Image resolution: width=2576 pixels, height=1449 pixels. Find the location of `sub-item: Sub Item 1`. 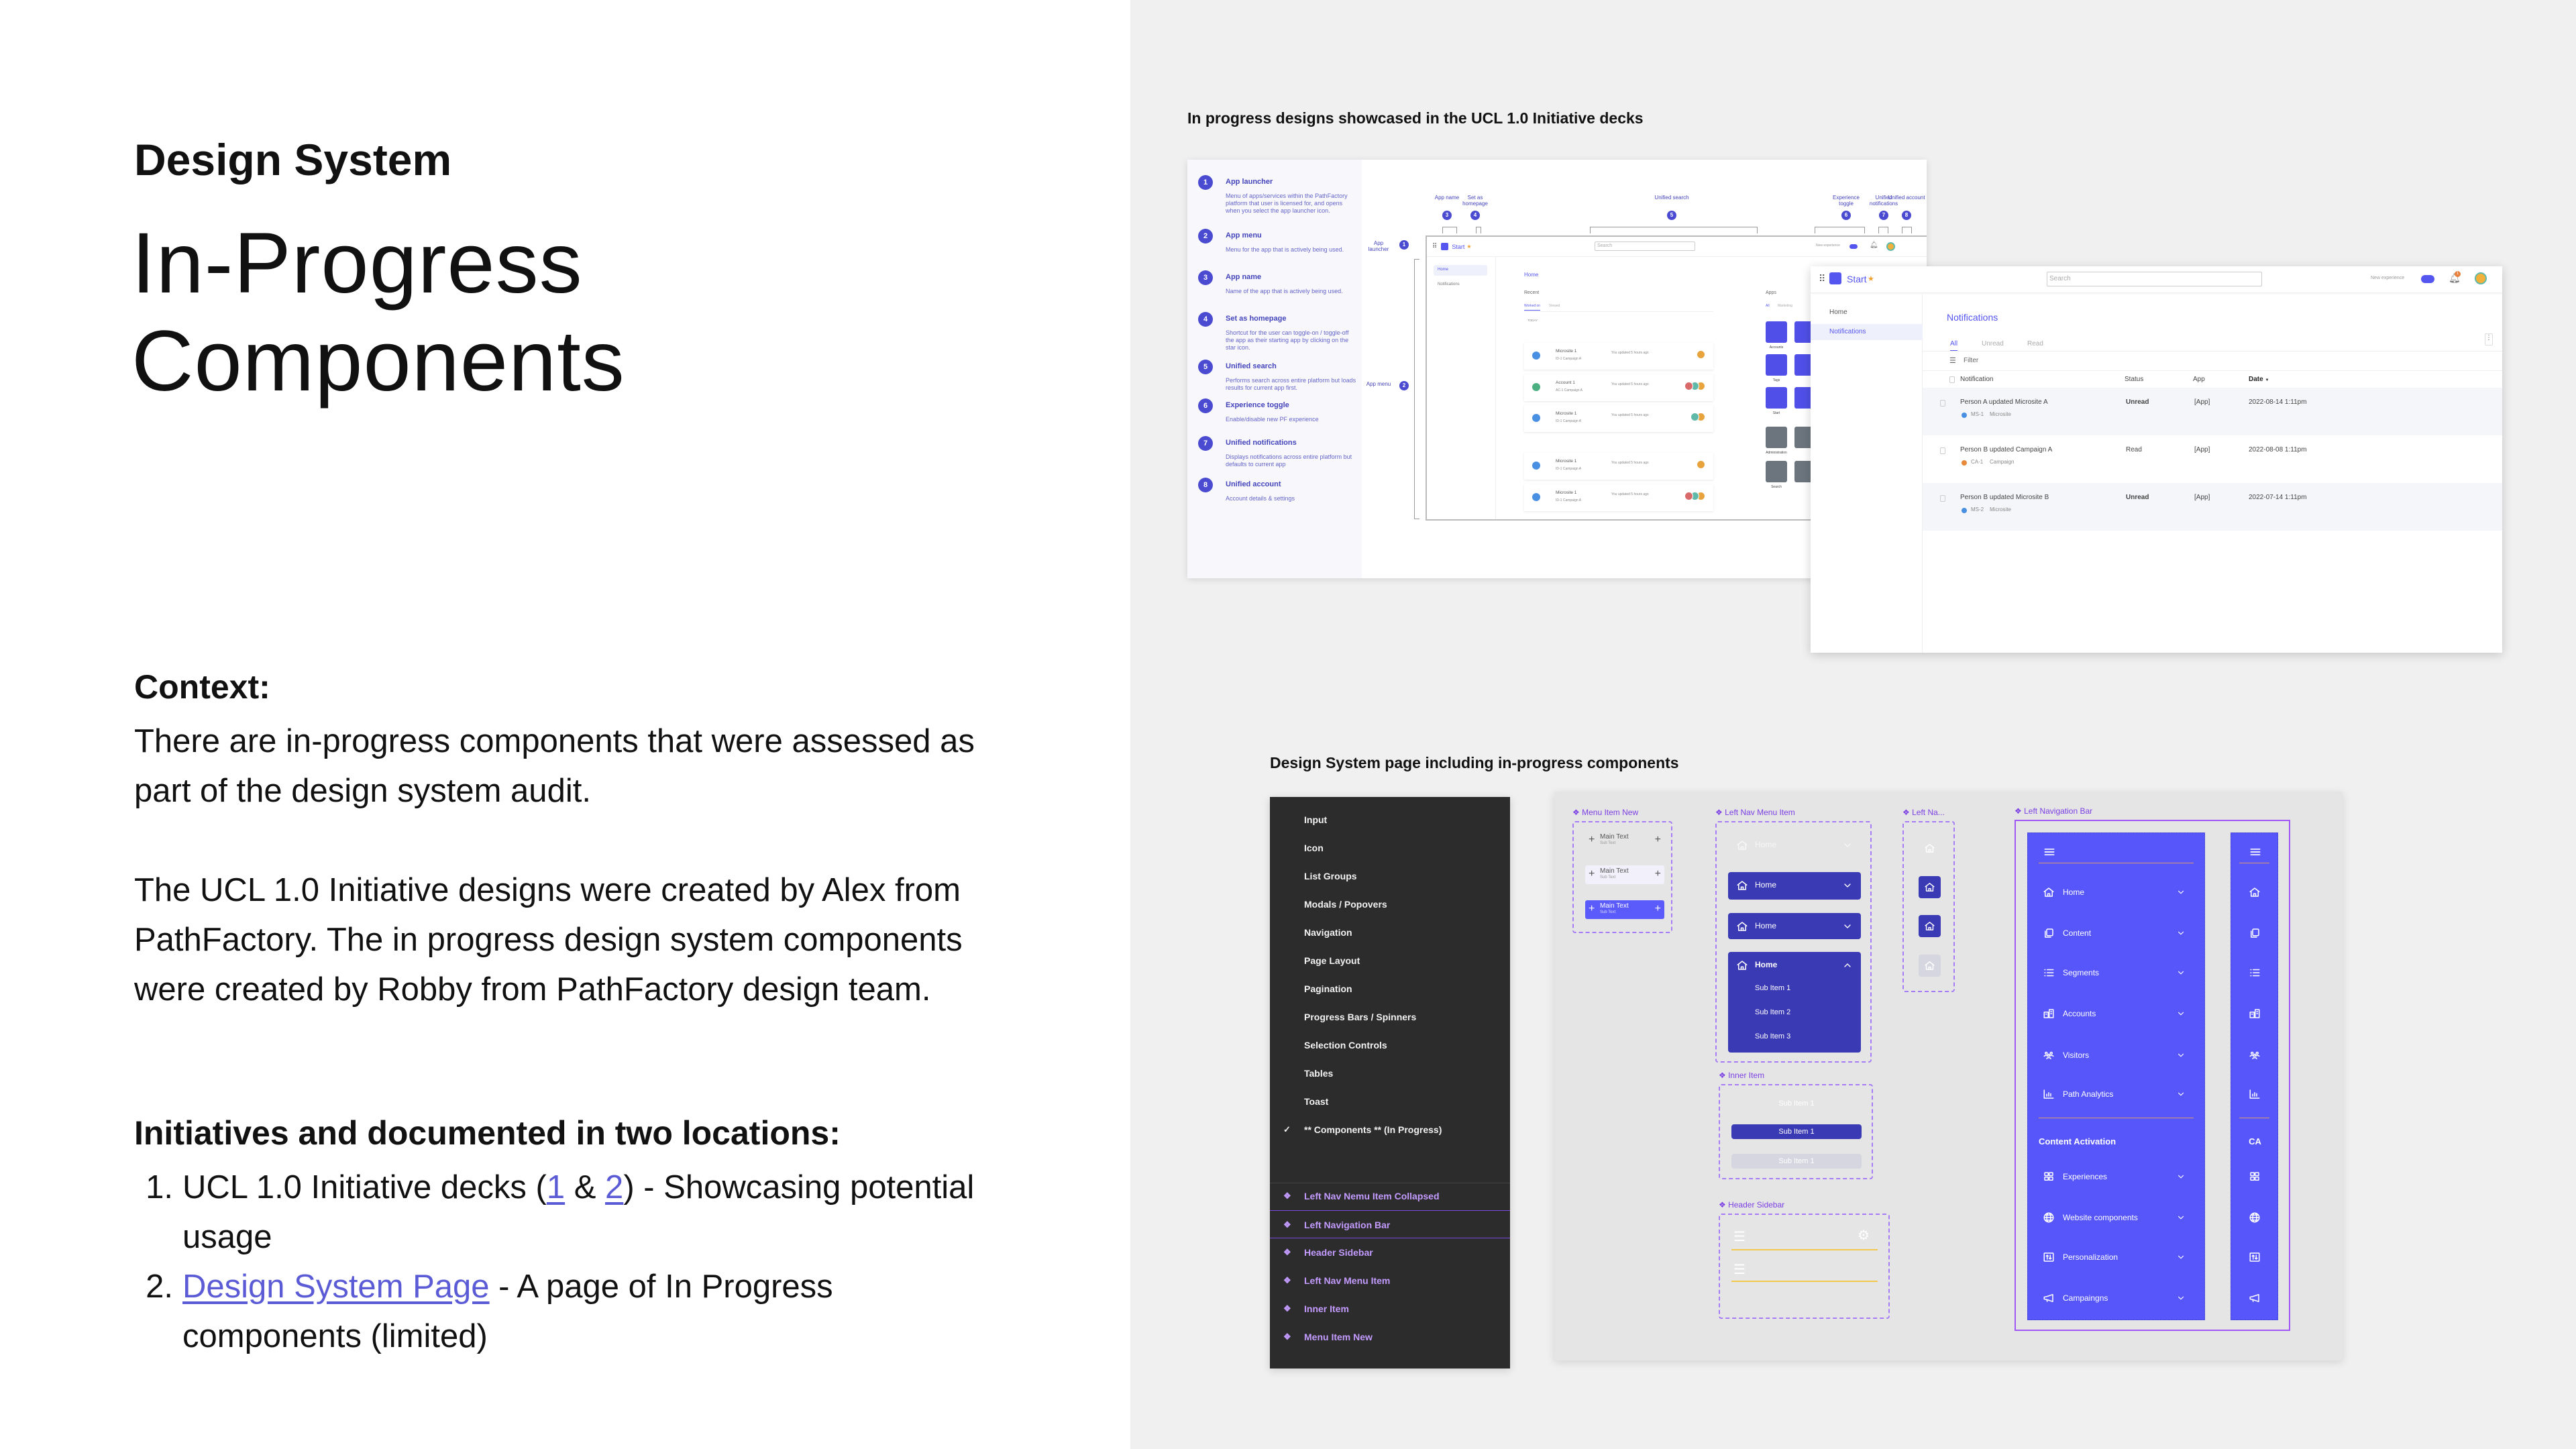

sub-item: Sub Item 1 is located at coordinates (1772, 988).